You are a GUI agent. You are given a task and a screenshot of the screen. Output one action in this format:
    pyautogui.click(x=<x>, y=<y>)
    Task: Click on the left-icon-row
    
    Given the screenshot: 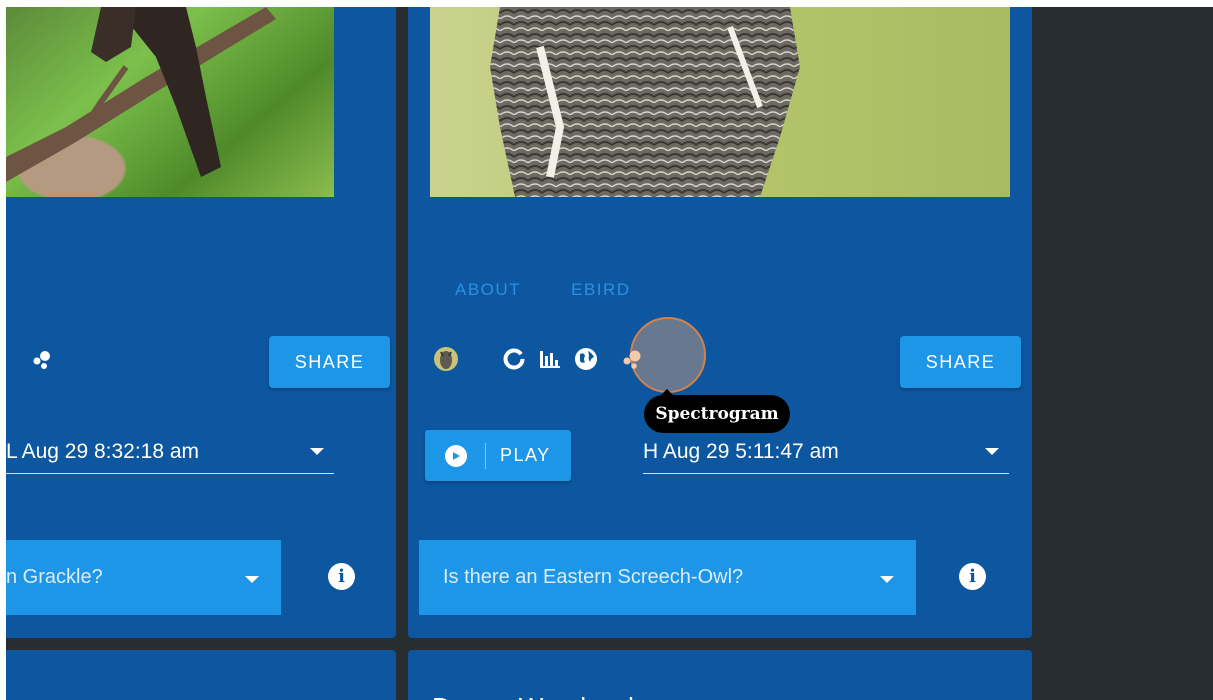 What is the action you would take?
    pyautogui.click(x=42, y=359)
    